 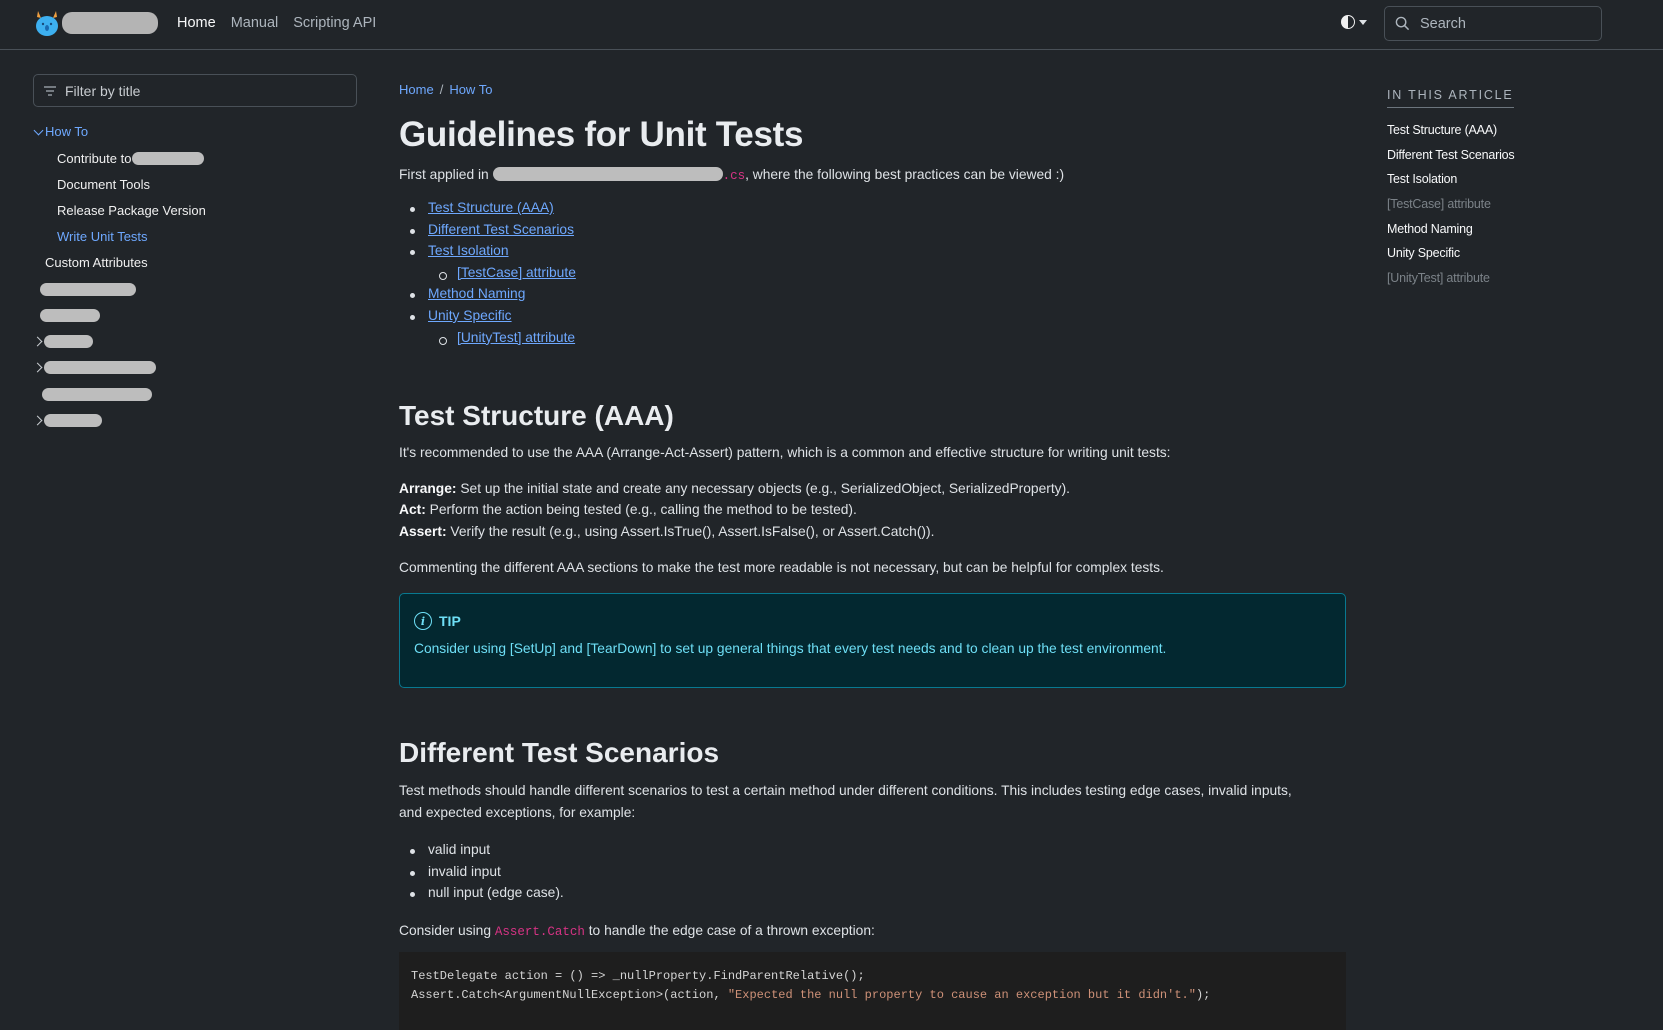 I want to click on article-toc-item: Test Isolation, so click(x=487, y=254).